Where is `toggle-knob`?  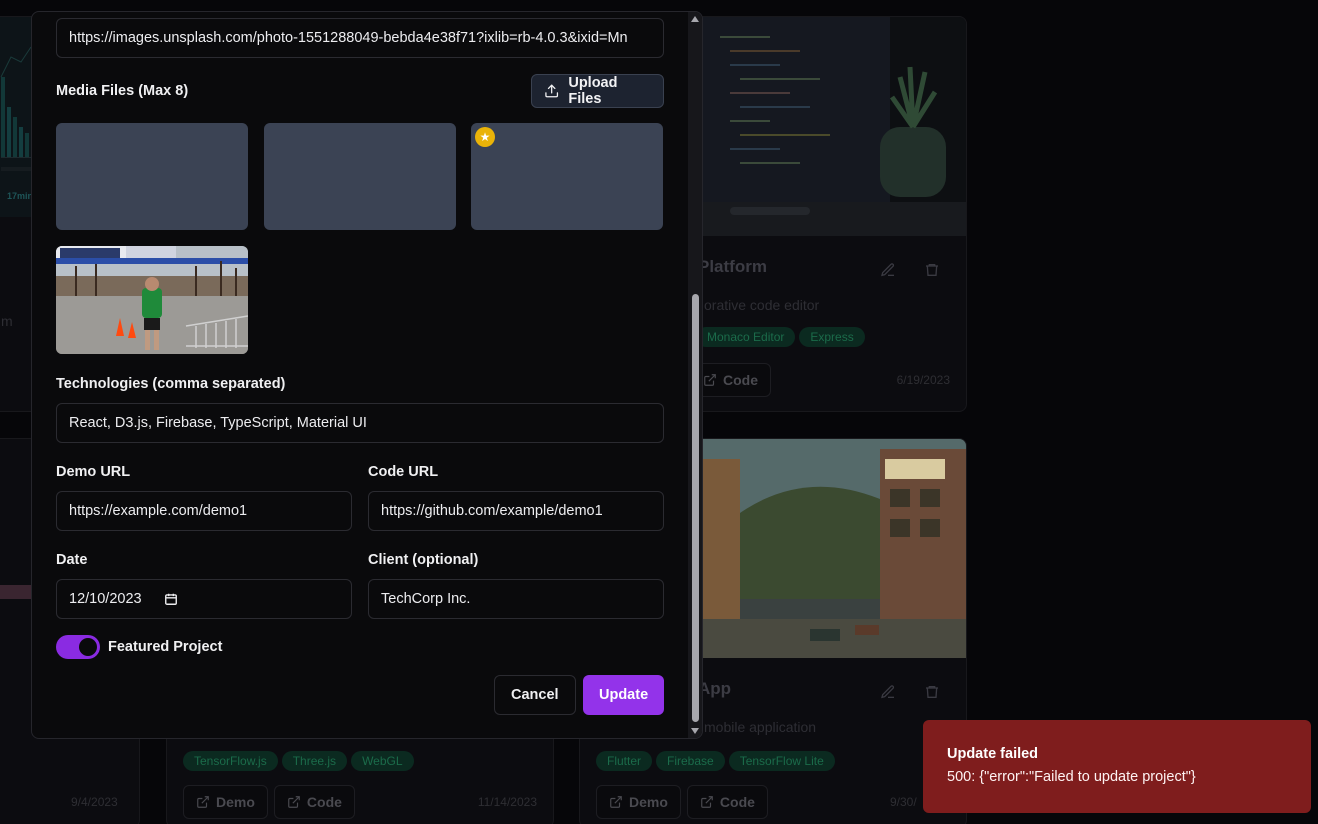
toggle-knob is located at coordinates (88, 647).